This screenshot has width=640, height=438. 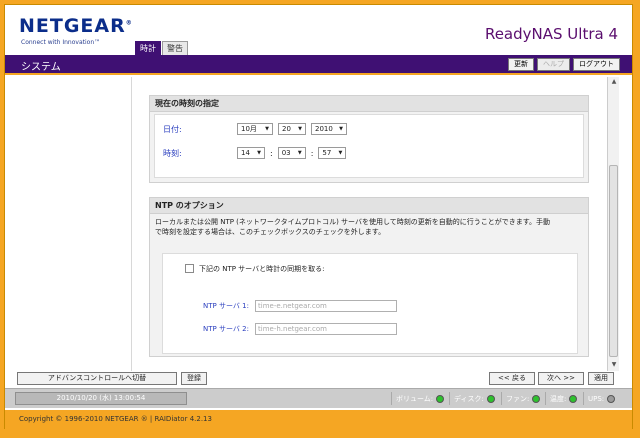 What do you see at coordinates (291, 153) in the screenshot?
I see `minute-select: 03 ▼` at bounding box center [291, 153].